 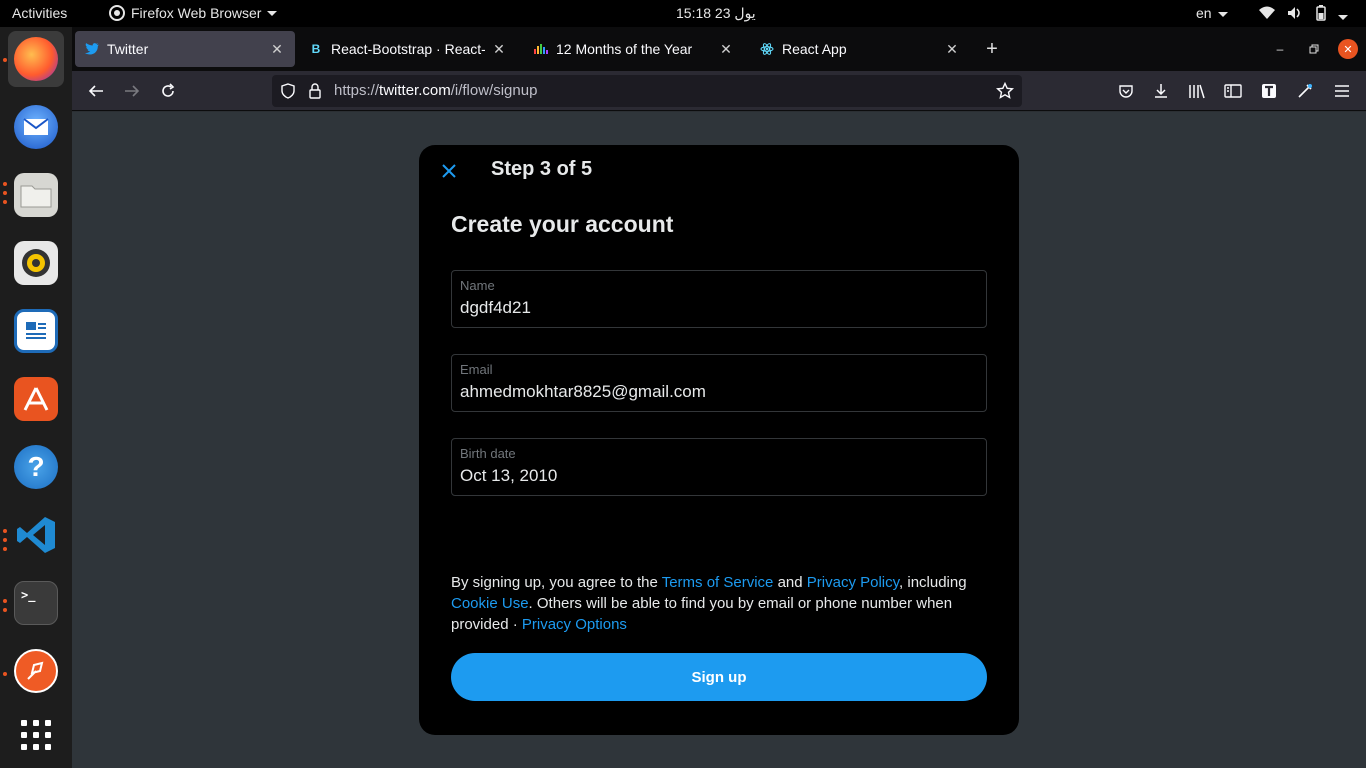 I want to click on library-button, so click(x=1197, y=91).